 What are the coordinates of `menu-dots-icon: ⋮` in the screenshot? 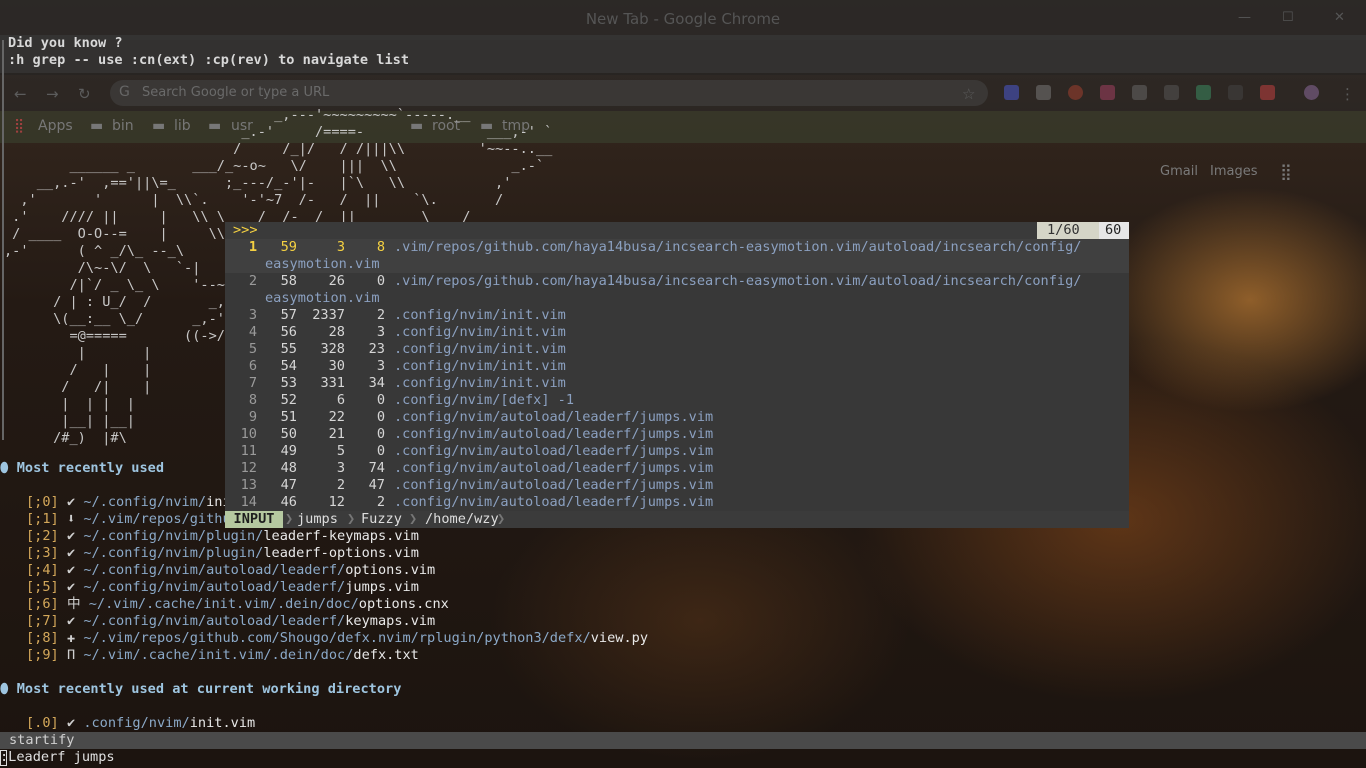 It's located at (1347, 94).